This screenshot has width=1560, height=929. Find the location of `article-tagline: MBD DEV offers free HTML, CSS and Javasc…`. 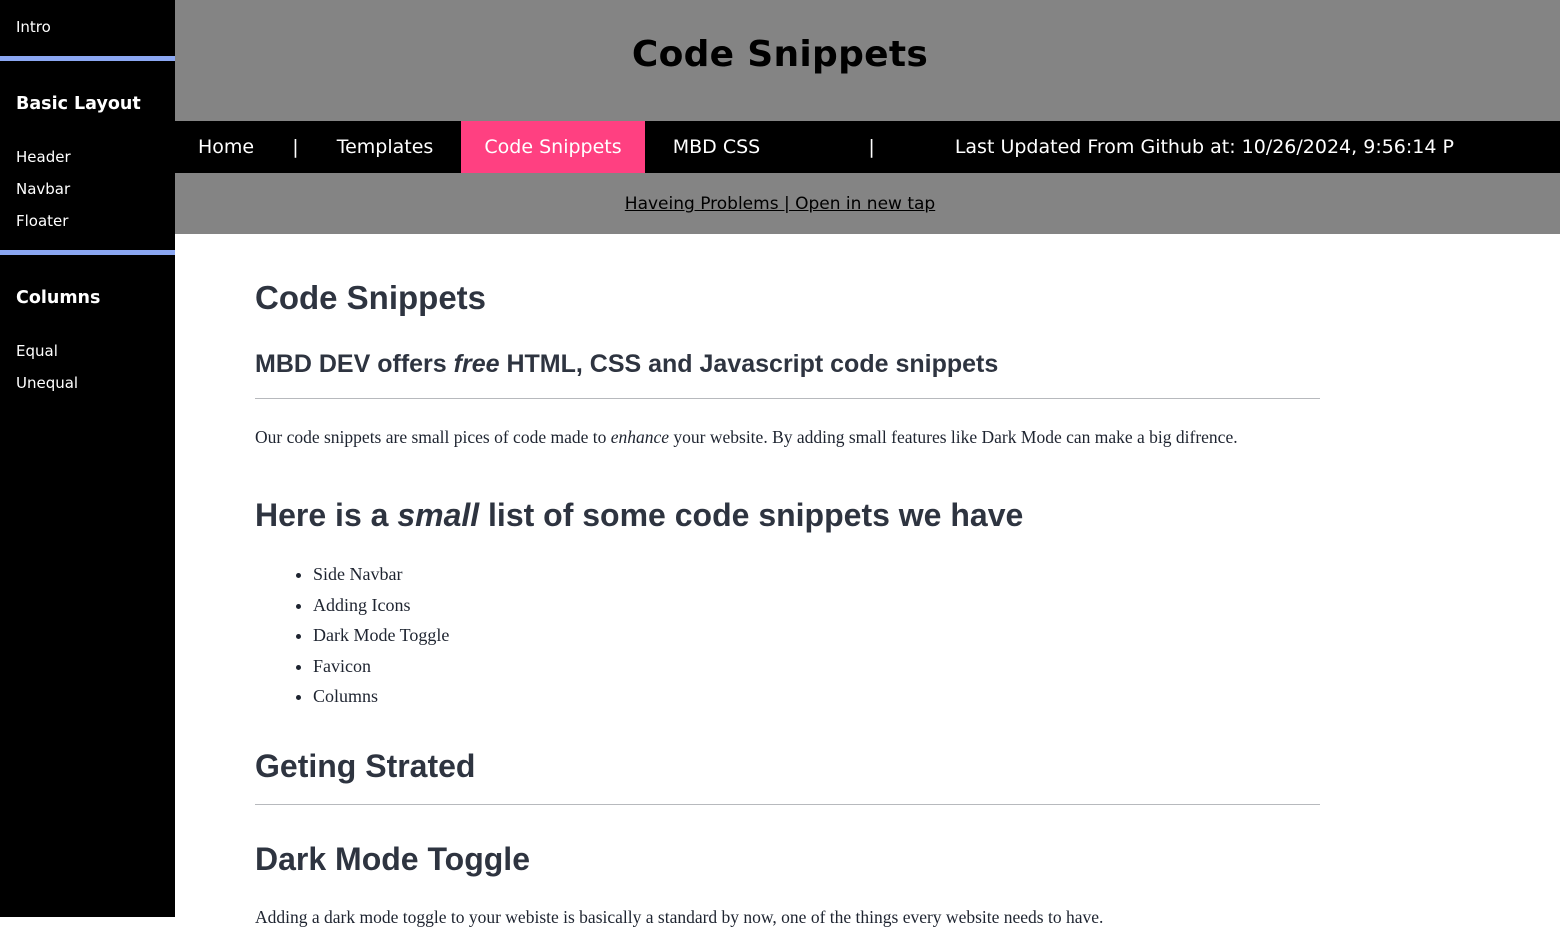

article-tagline: MBD DEV offers free HTML, CSS and Javasc… is located at coordinates (907, 349).